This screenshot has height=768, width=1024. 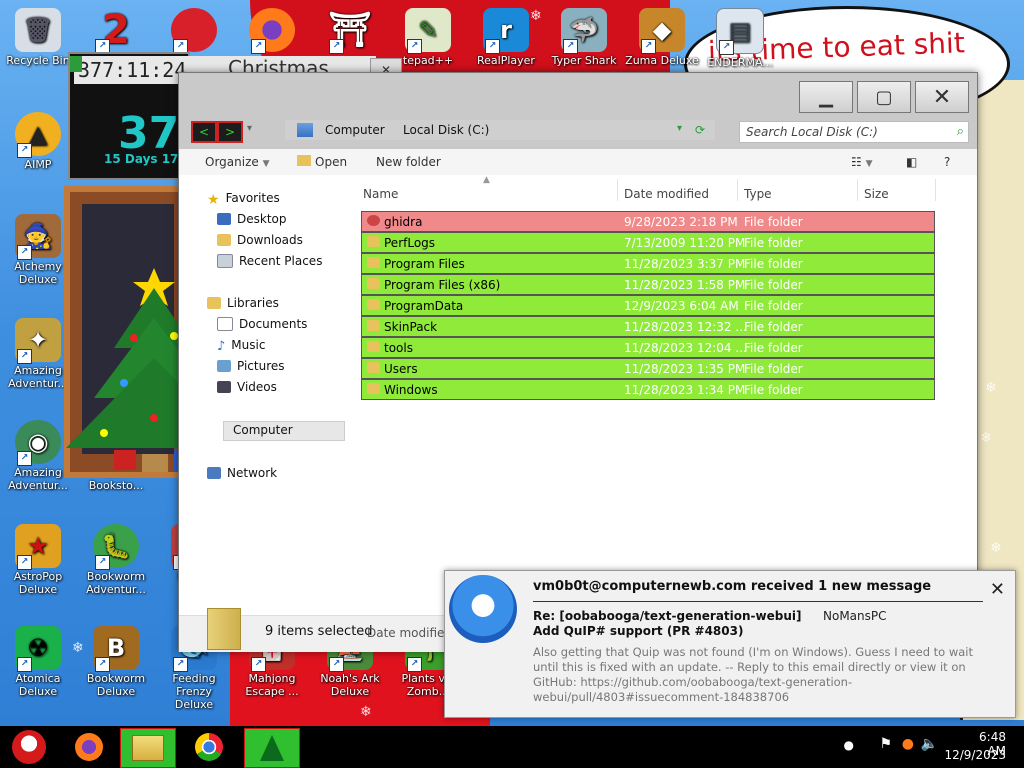 I want to click on desktop-icon-shrine: ⛩ ↗, so click(x=350, y=31).